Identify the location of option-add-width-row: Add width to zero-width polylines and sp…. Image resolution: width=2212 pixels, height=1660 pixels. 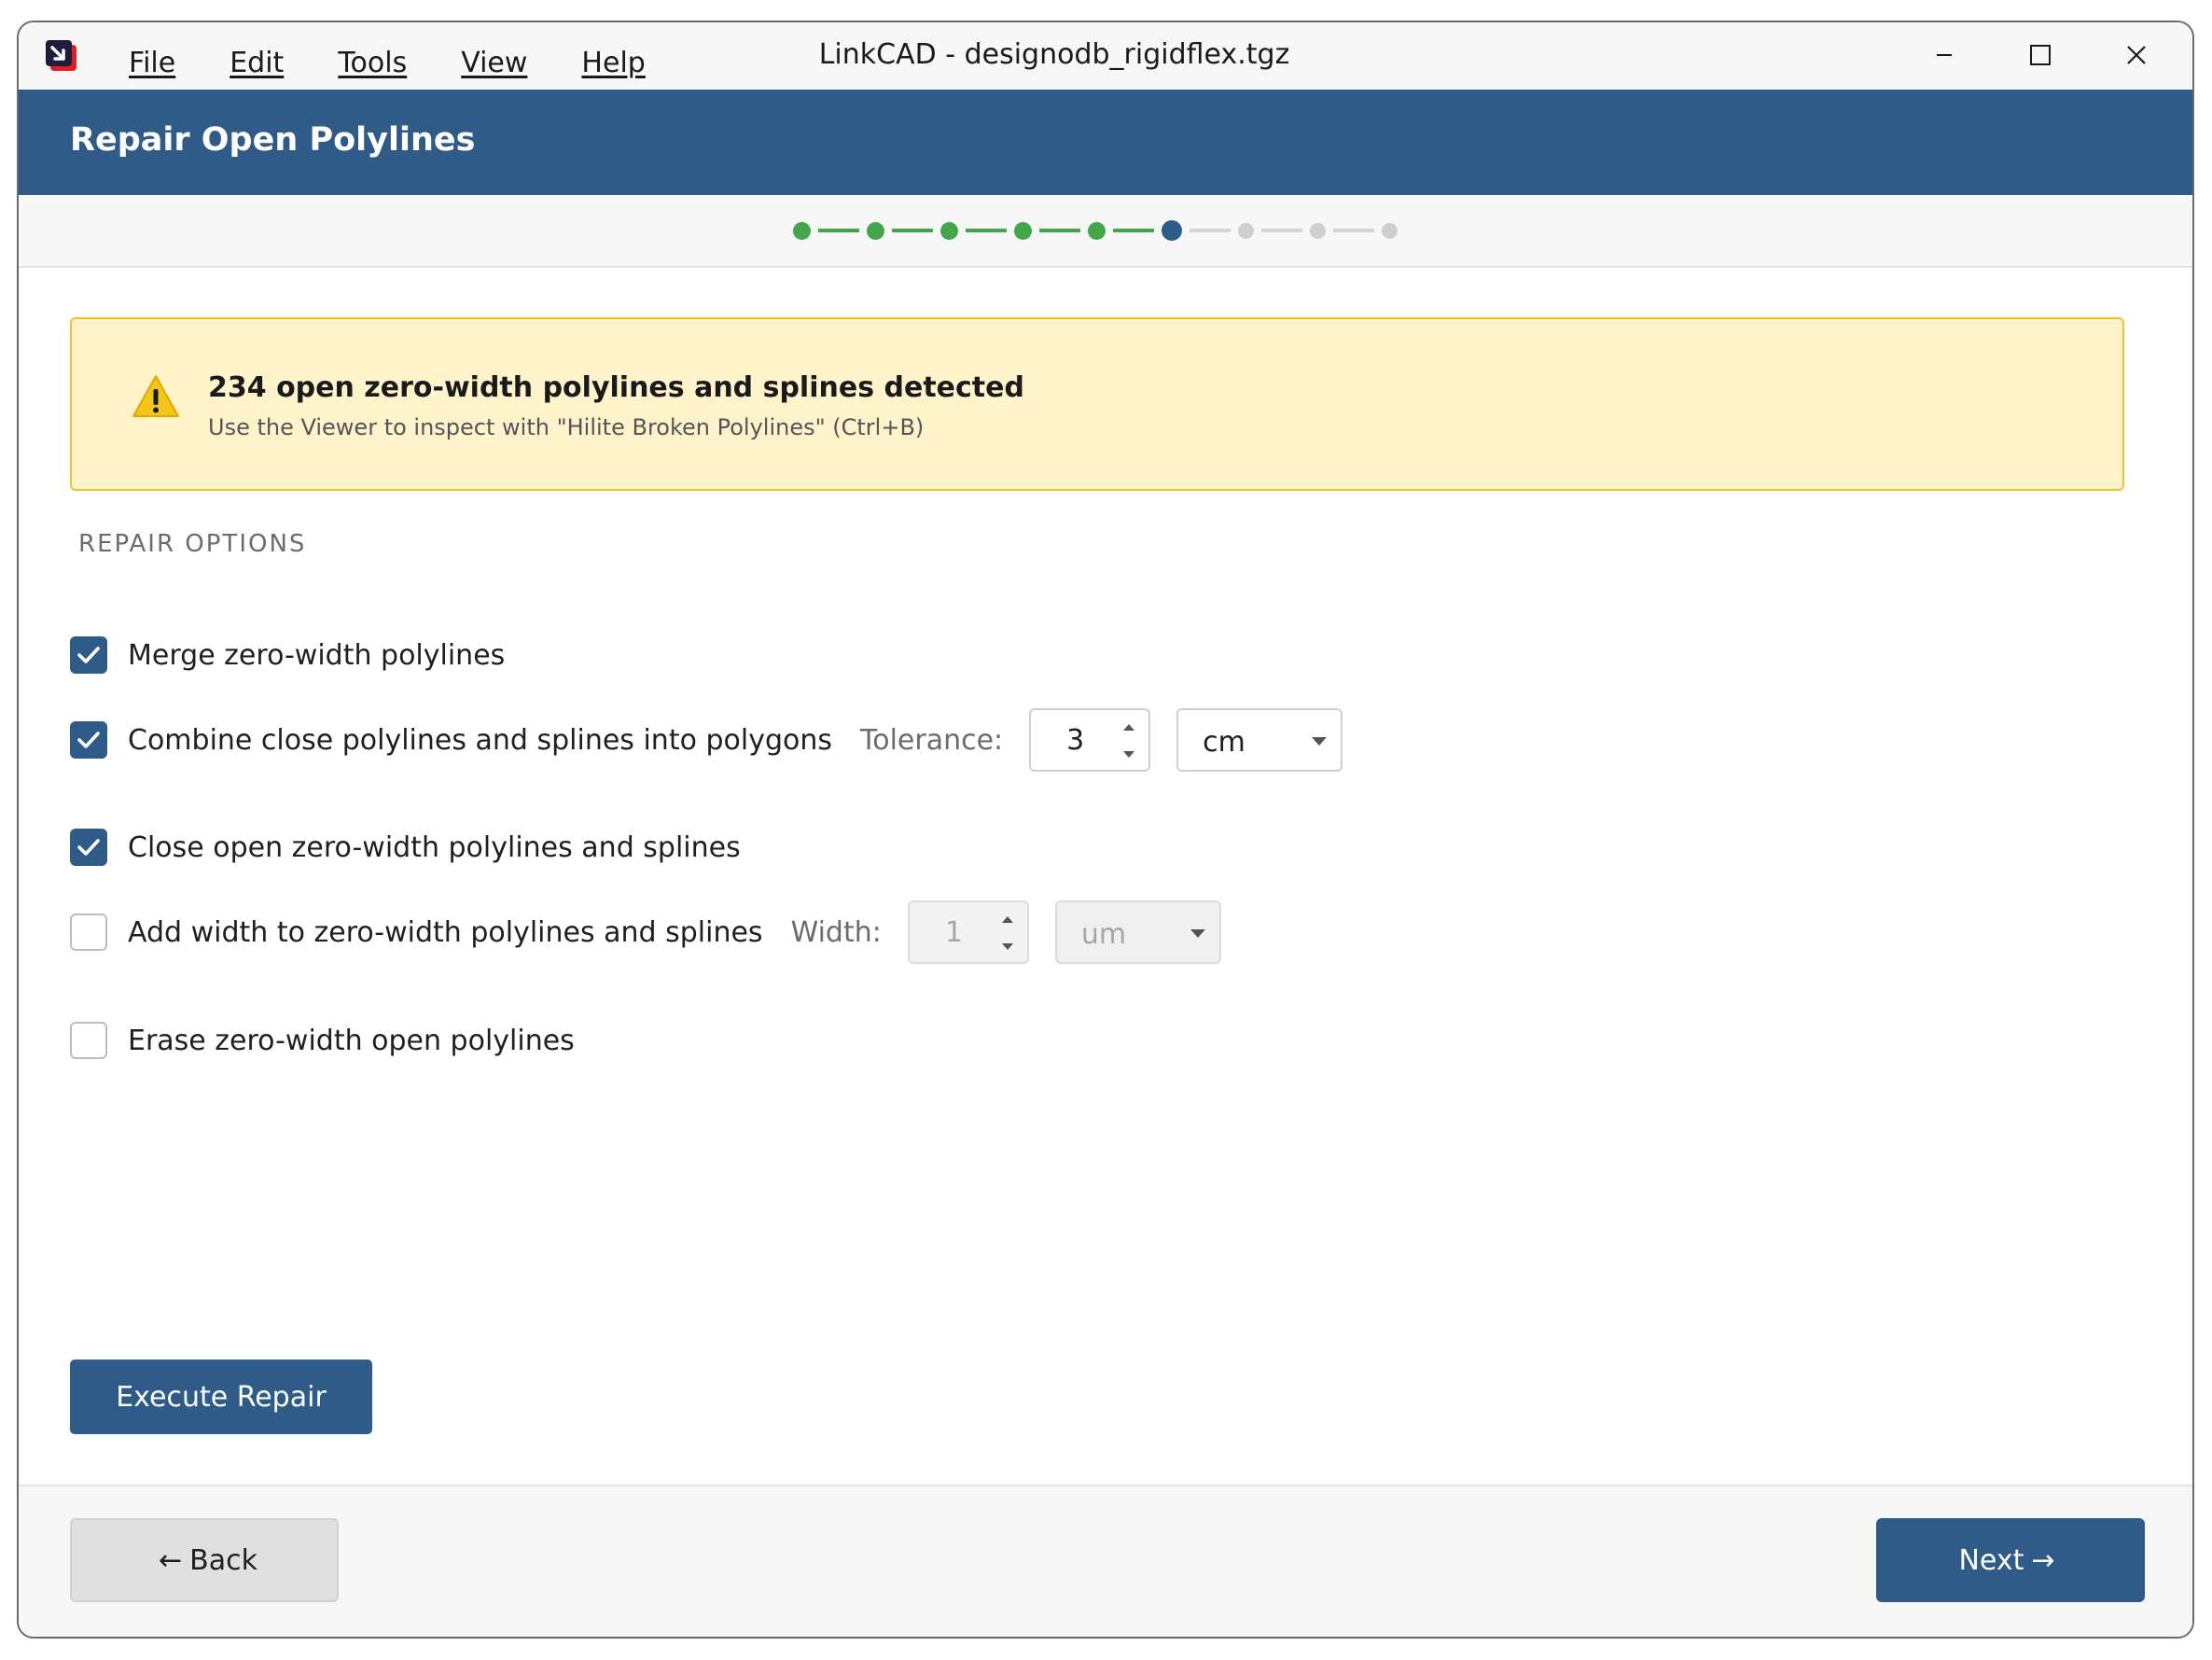
(646, 932).